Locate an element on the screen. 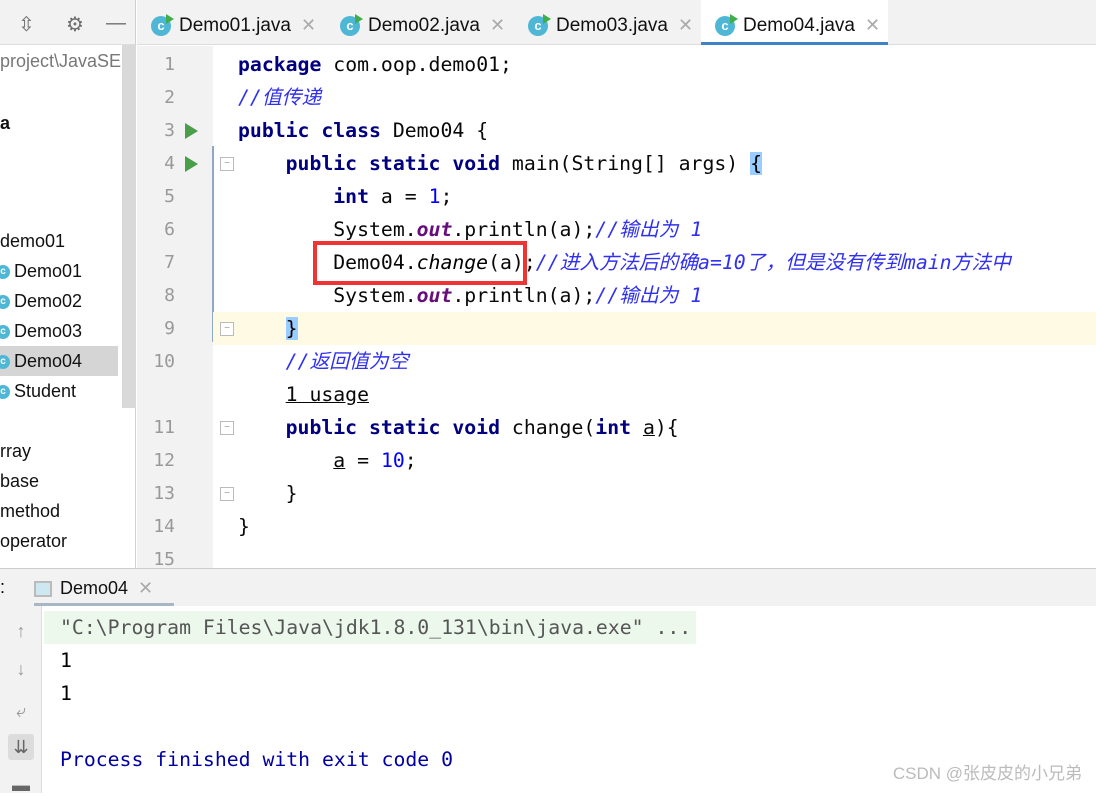  tree-item-label: method is located at coordinates (30, 511).